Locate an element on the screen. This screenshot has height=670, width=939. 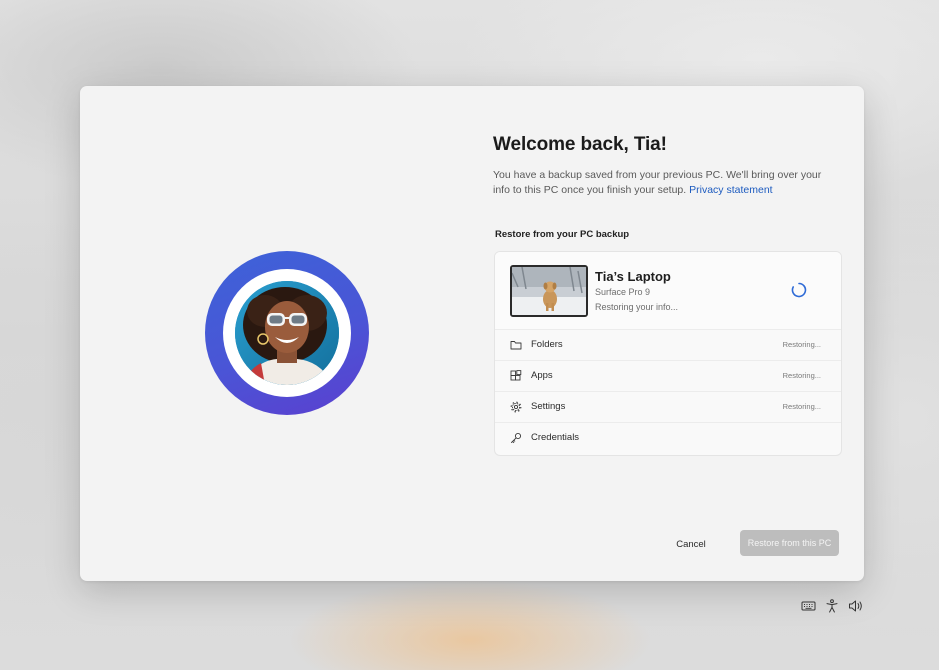
cancel-button: Cancel is located at coordinates (691, 544).